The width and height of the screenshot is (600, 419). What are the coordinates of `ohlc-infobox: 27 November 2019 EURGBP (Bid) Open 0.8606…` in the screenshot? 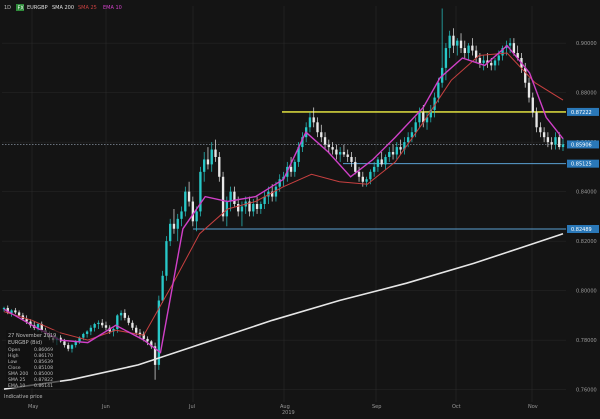 It's located at (33, 359).